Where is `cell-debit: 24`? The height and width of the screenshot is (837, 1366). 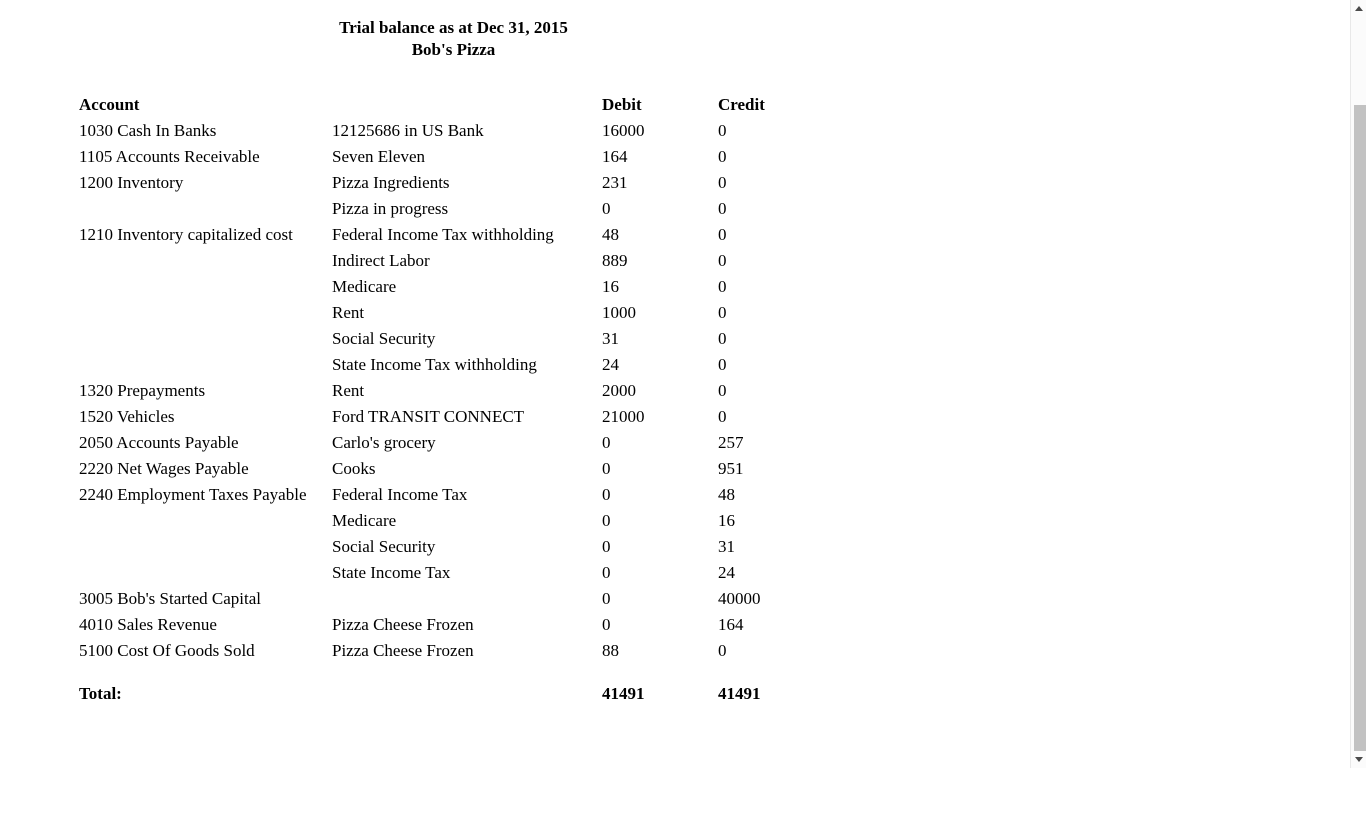 cell-debit: 24 is located at coordinates (610, 364).